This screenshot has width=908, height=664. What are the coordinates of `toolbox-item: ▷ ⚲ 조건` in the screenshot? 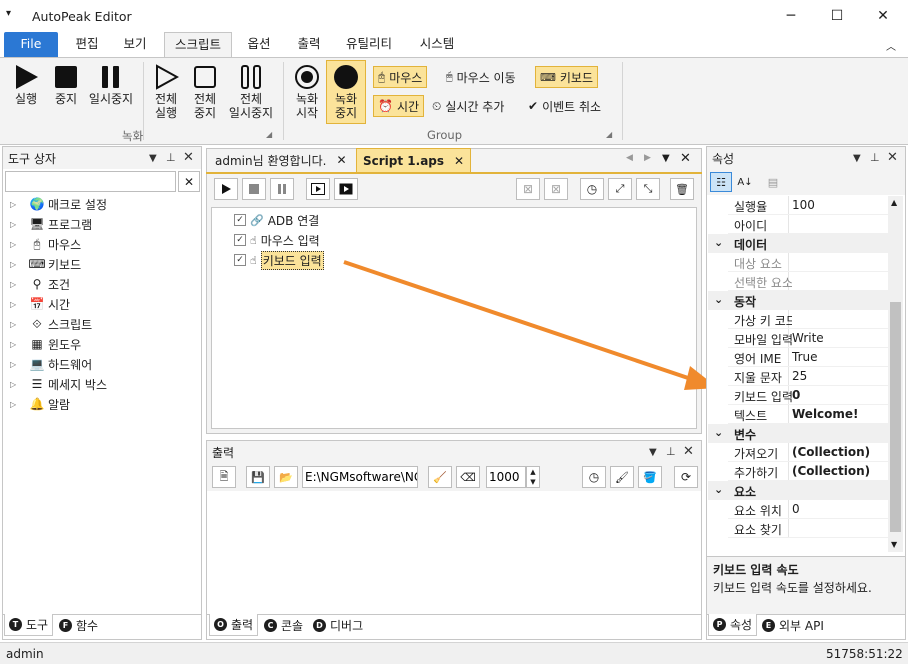 It's located at (40, 284).